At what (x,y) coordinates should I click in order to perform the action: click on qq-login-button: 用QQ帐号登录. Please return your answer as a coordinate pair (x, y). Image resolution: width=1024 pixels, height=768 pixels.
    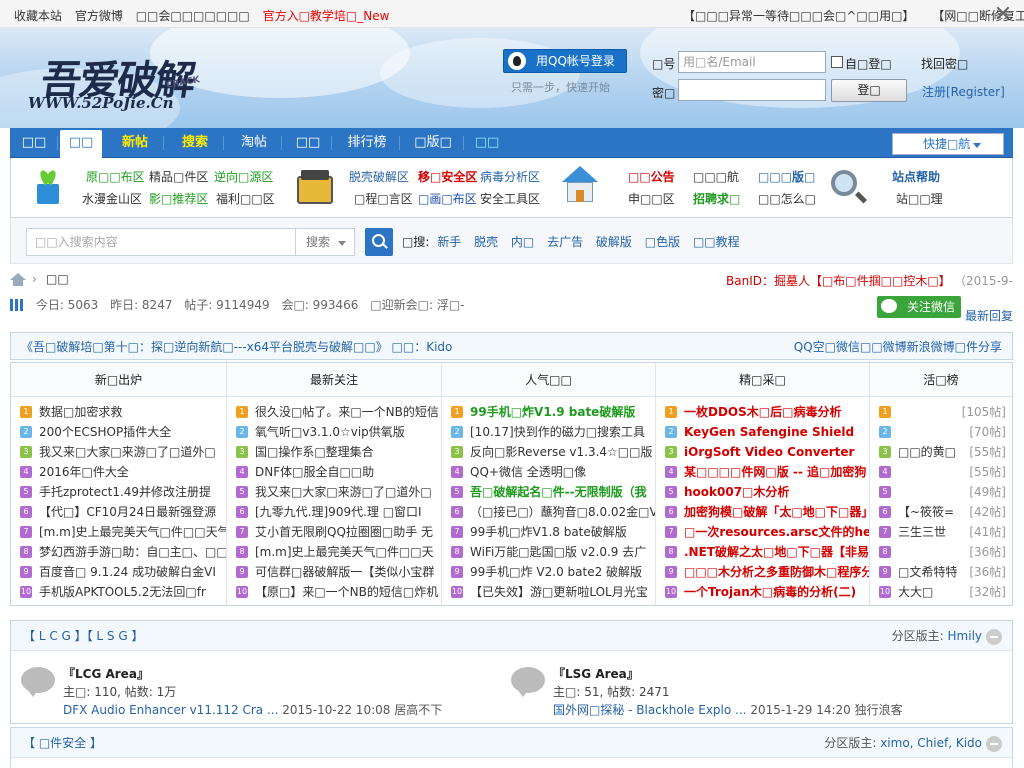
    Looking at the image, I should click on (565, 61).